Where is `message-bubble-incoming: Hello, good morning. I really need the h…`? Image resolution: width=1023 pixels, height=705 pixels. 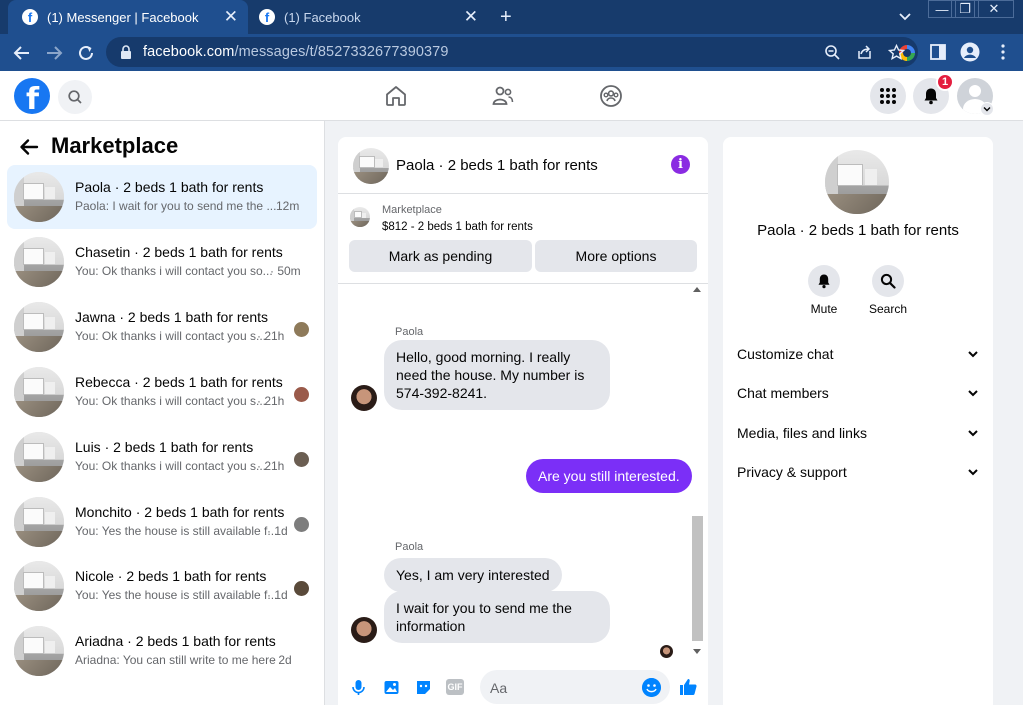 message-bubble-incoming: Hello, good morning. I really need the h… is located at coordinates (497, 375).